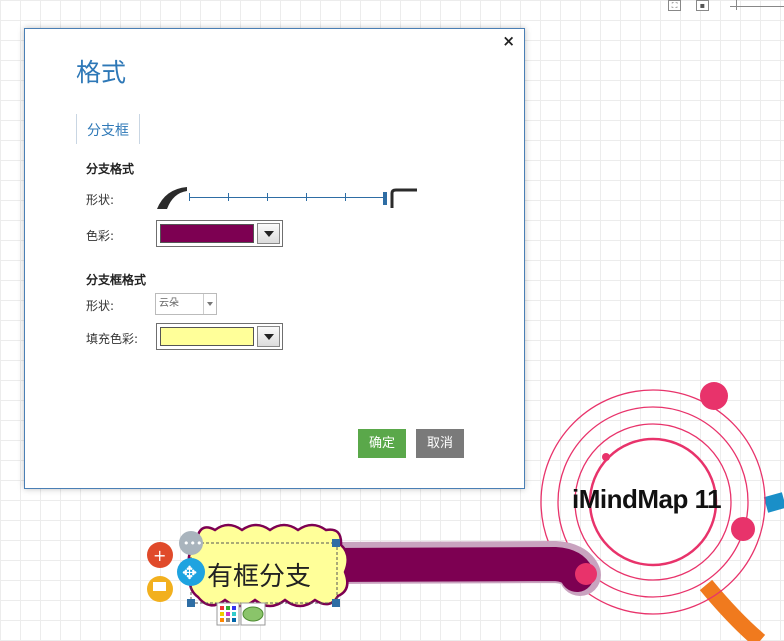 The height and width of the screenshot is (641, 784). Describe the element at coordinates (100, 200) in the screenshot. I see `branch-shape-label: 形状:` at that location.